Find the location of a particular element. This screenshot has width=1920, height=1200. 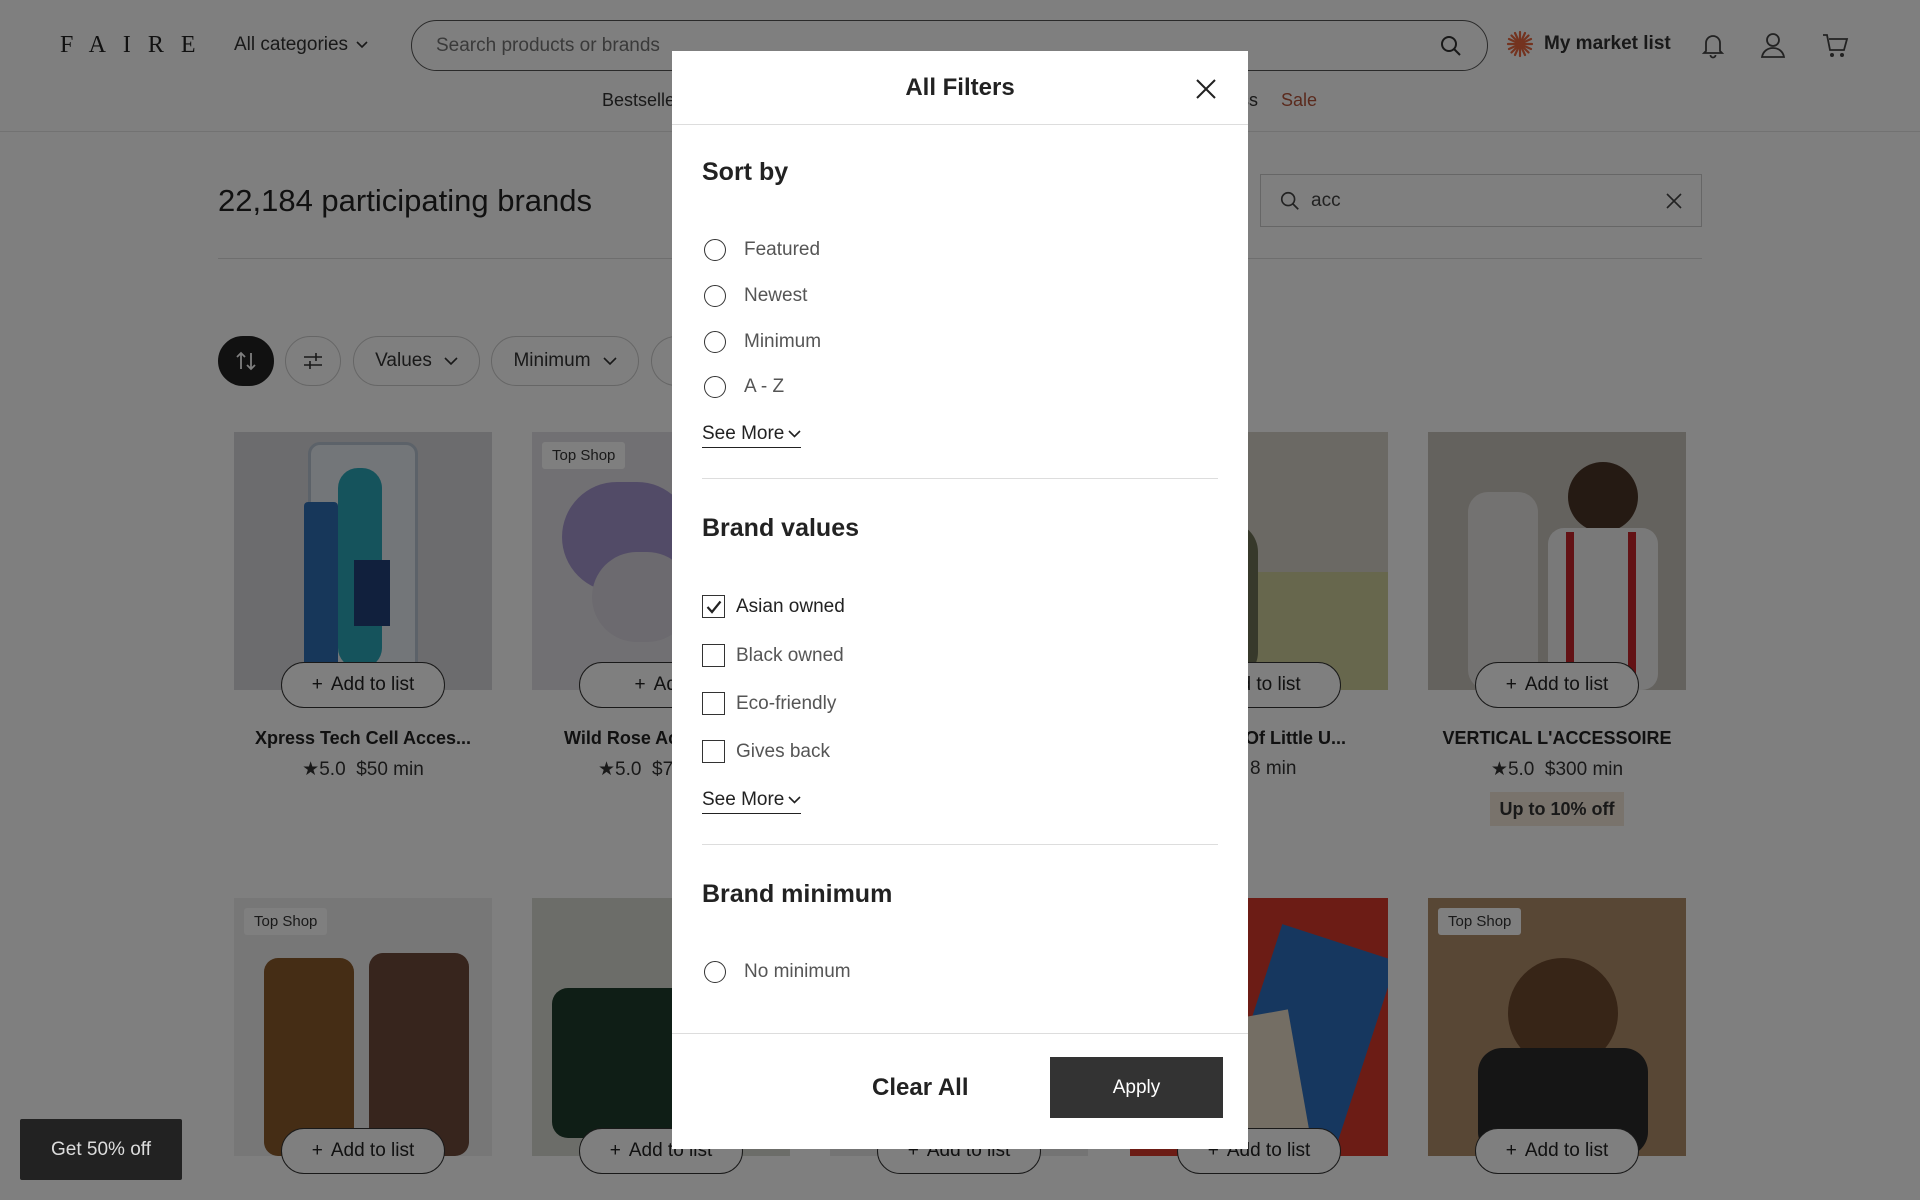

modal-footer: Clear All Apply is located at coordinates (960, 1091).